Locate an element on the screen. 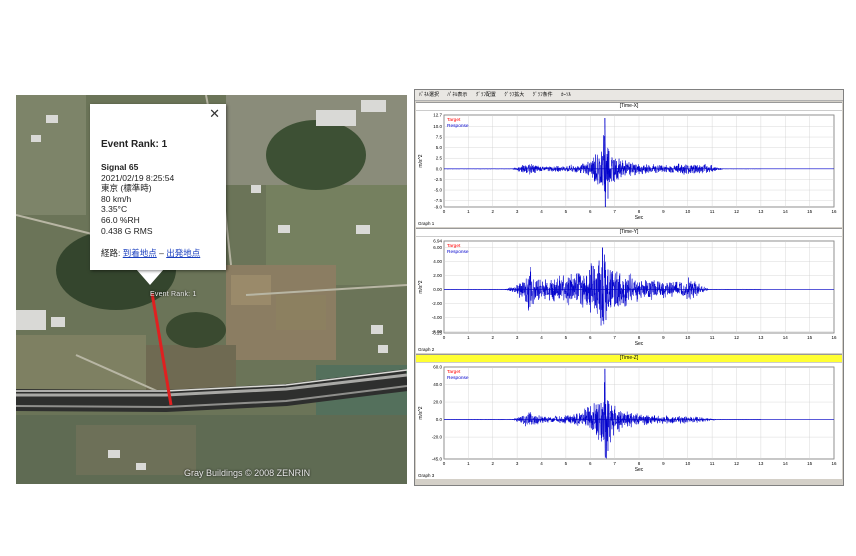  x-tick-label: 3 is located at coordinates (517, 211).